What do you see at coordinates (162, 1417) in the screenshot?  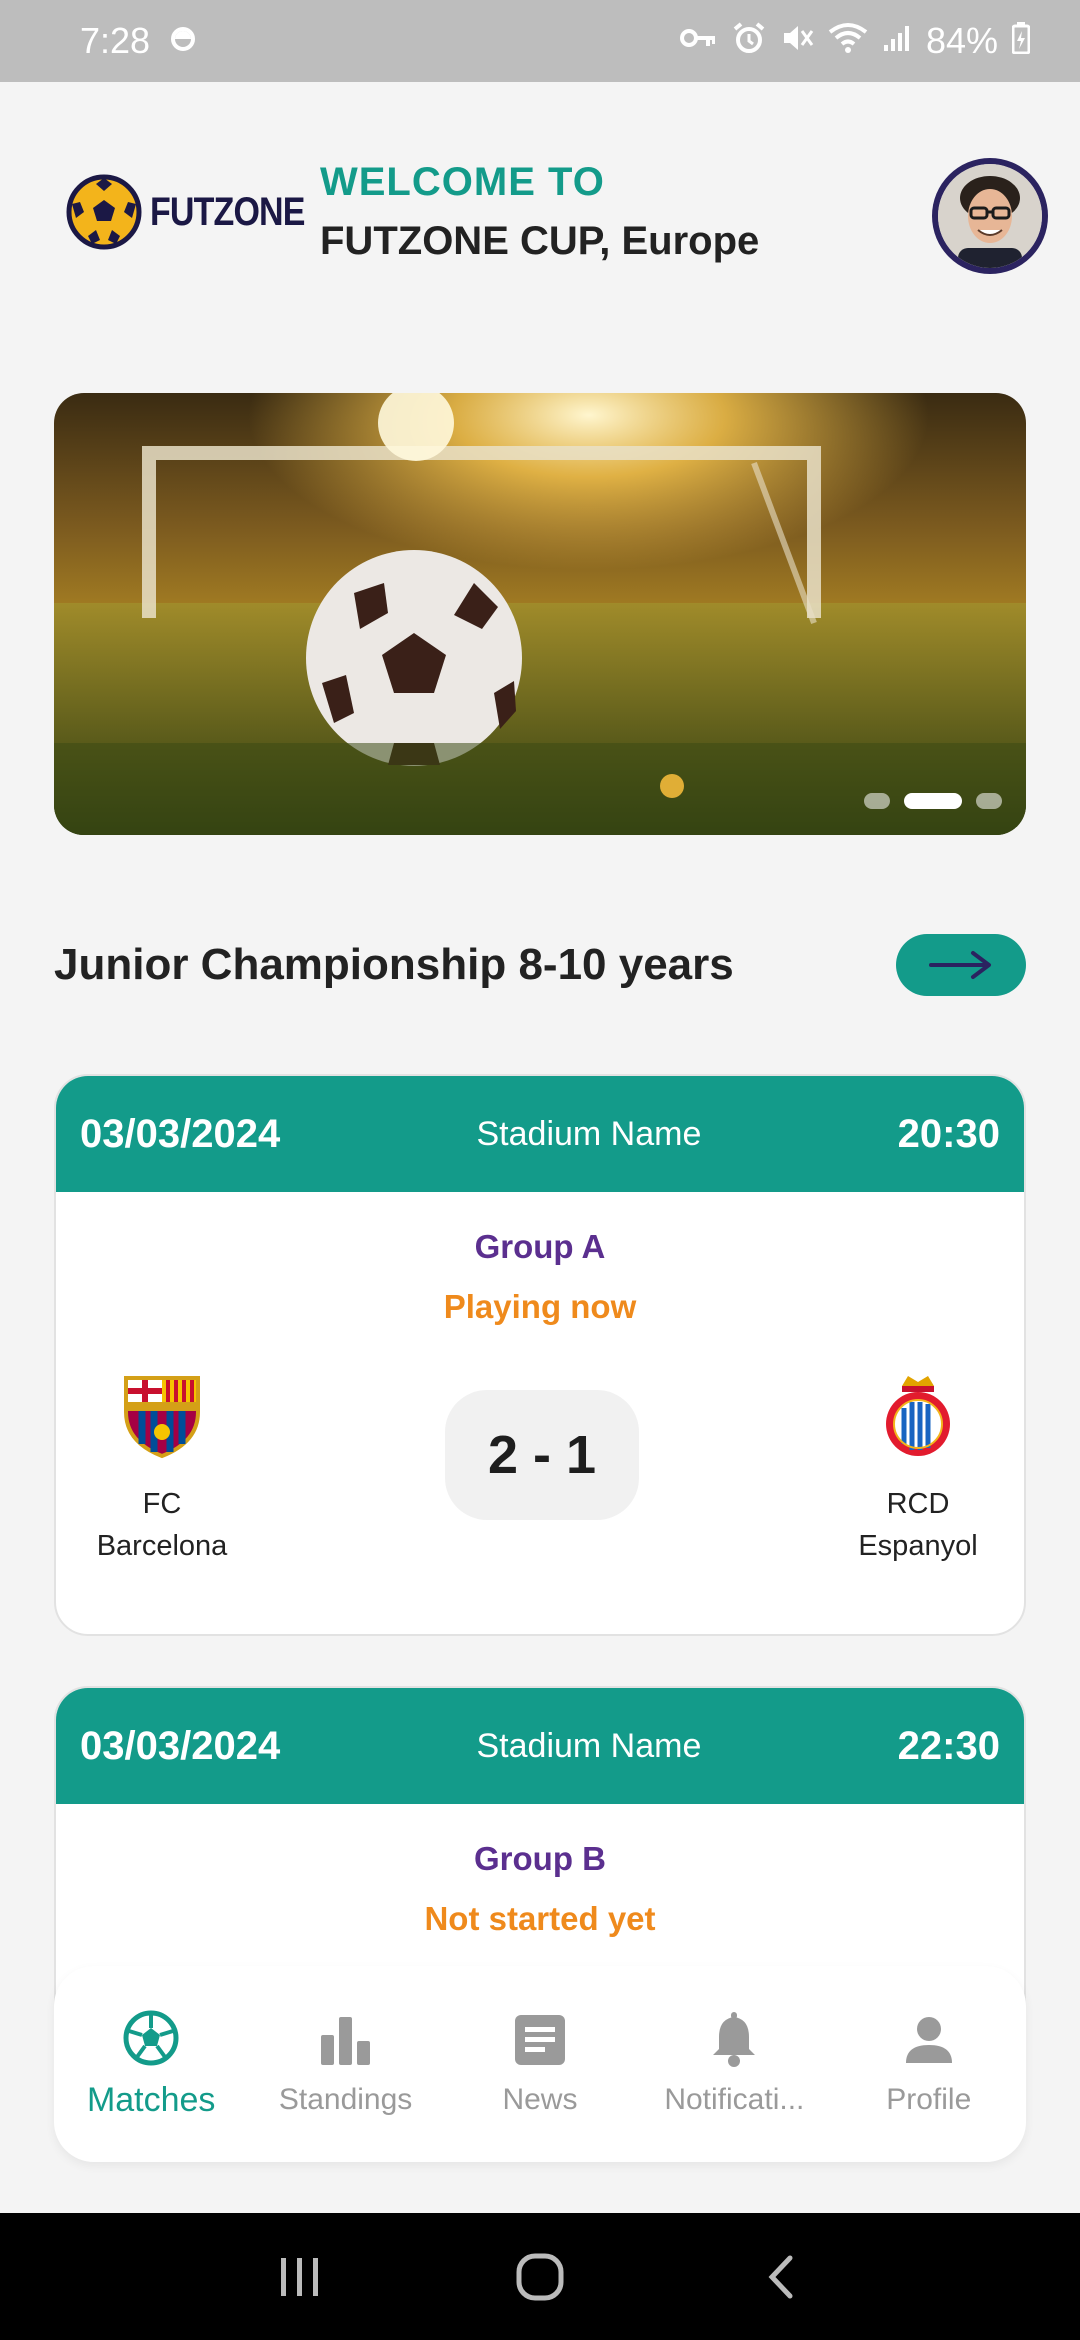 I see `fc-barcelona-crest-icon` at bounding box center [162, 1417].